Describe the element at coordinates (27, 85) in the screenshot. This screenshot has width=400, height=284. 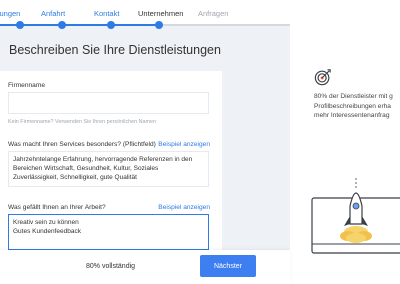
I see `company-name-label: Firmenname` at that location.